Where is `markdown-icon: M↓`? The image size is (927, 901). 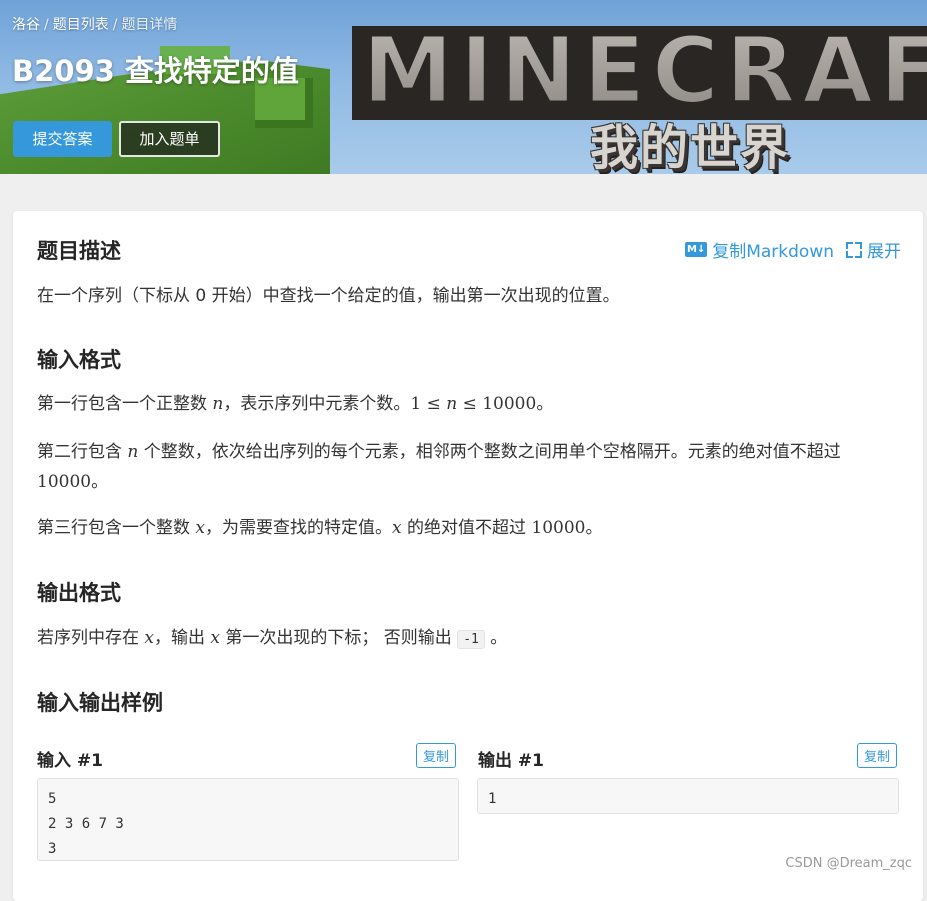
markdown-icon: M↓ is located at coordinates (696, 249).